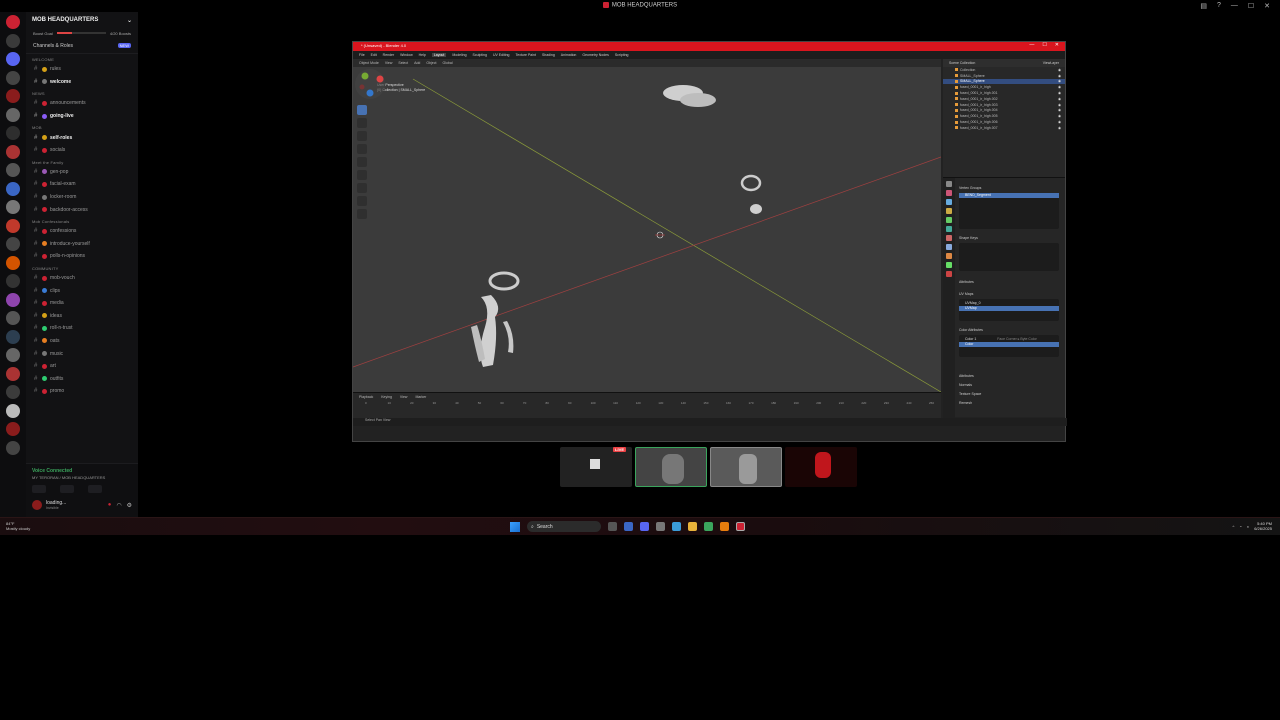 The width and height of the screenshot is (1280, 720). I want to click on measure-tool-icon, so click(362, 201).